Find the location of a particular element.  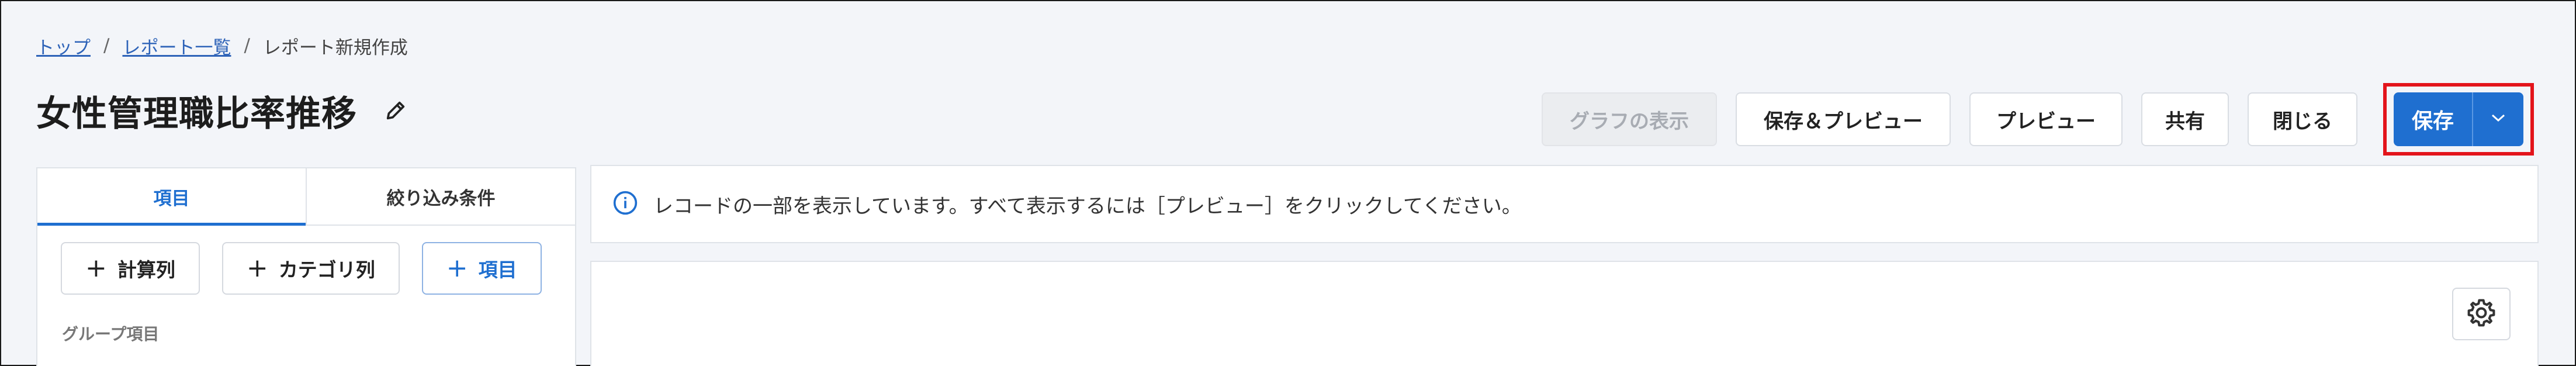

group-items-label: グループ項目 is located at coordinates (111, 334).